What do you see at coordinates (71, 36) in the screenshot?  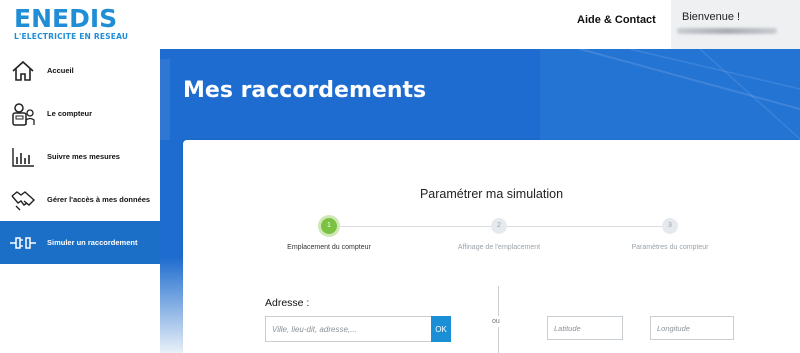 I see `logo-tagline: L'ELECTRICITE EN RESEAU` at bounding box center [71, 36].